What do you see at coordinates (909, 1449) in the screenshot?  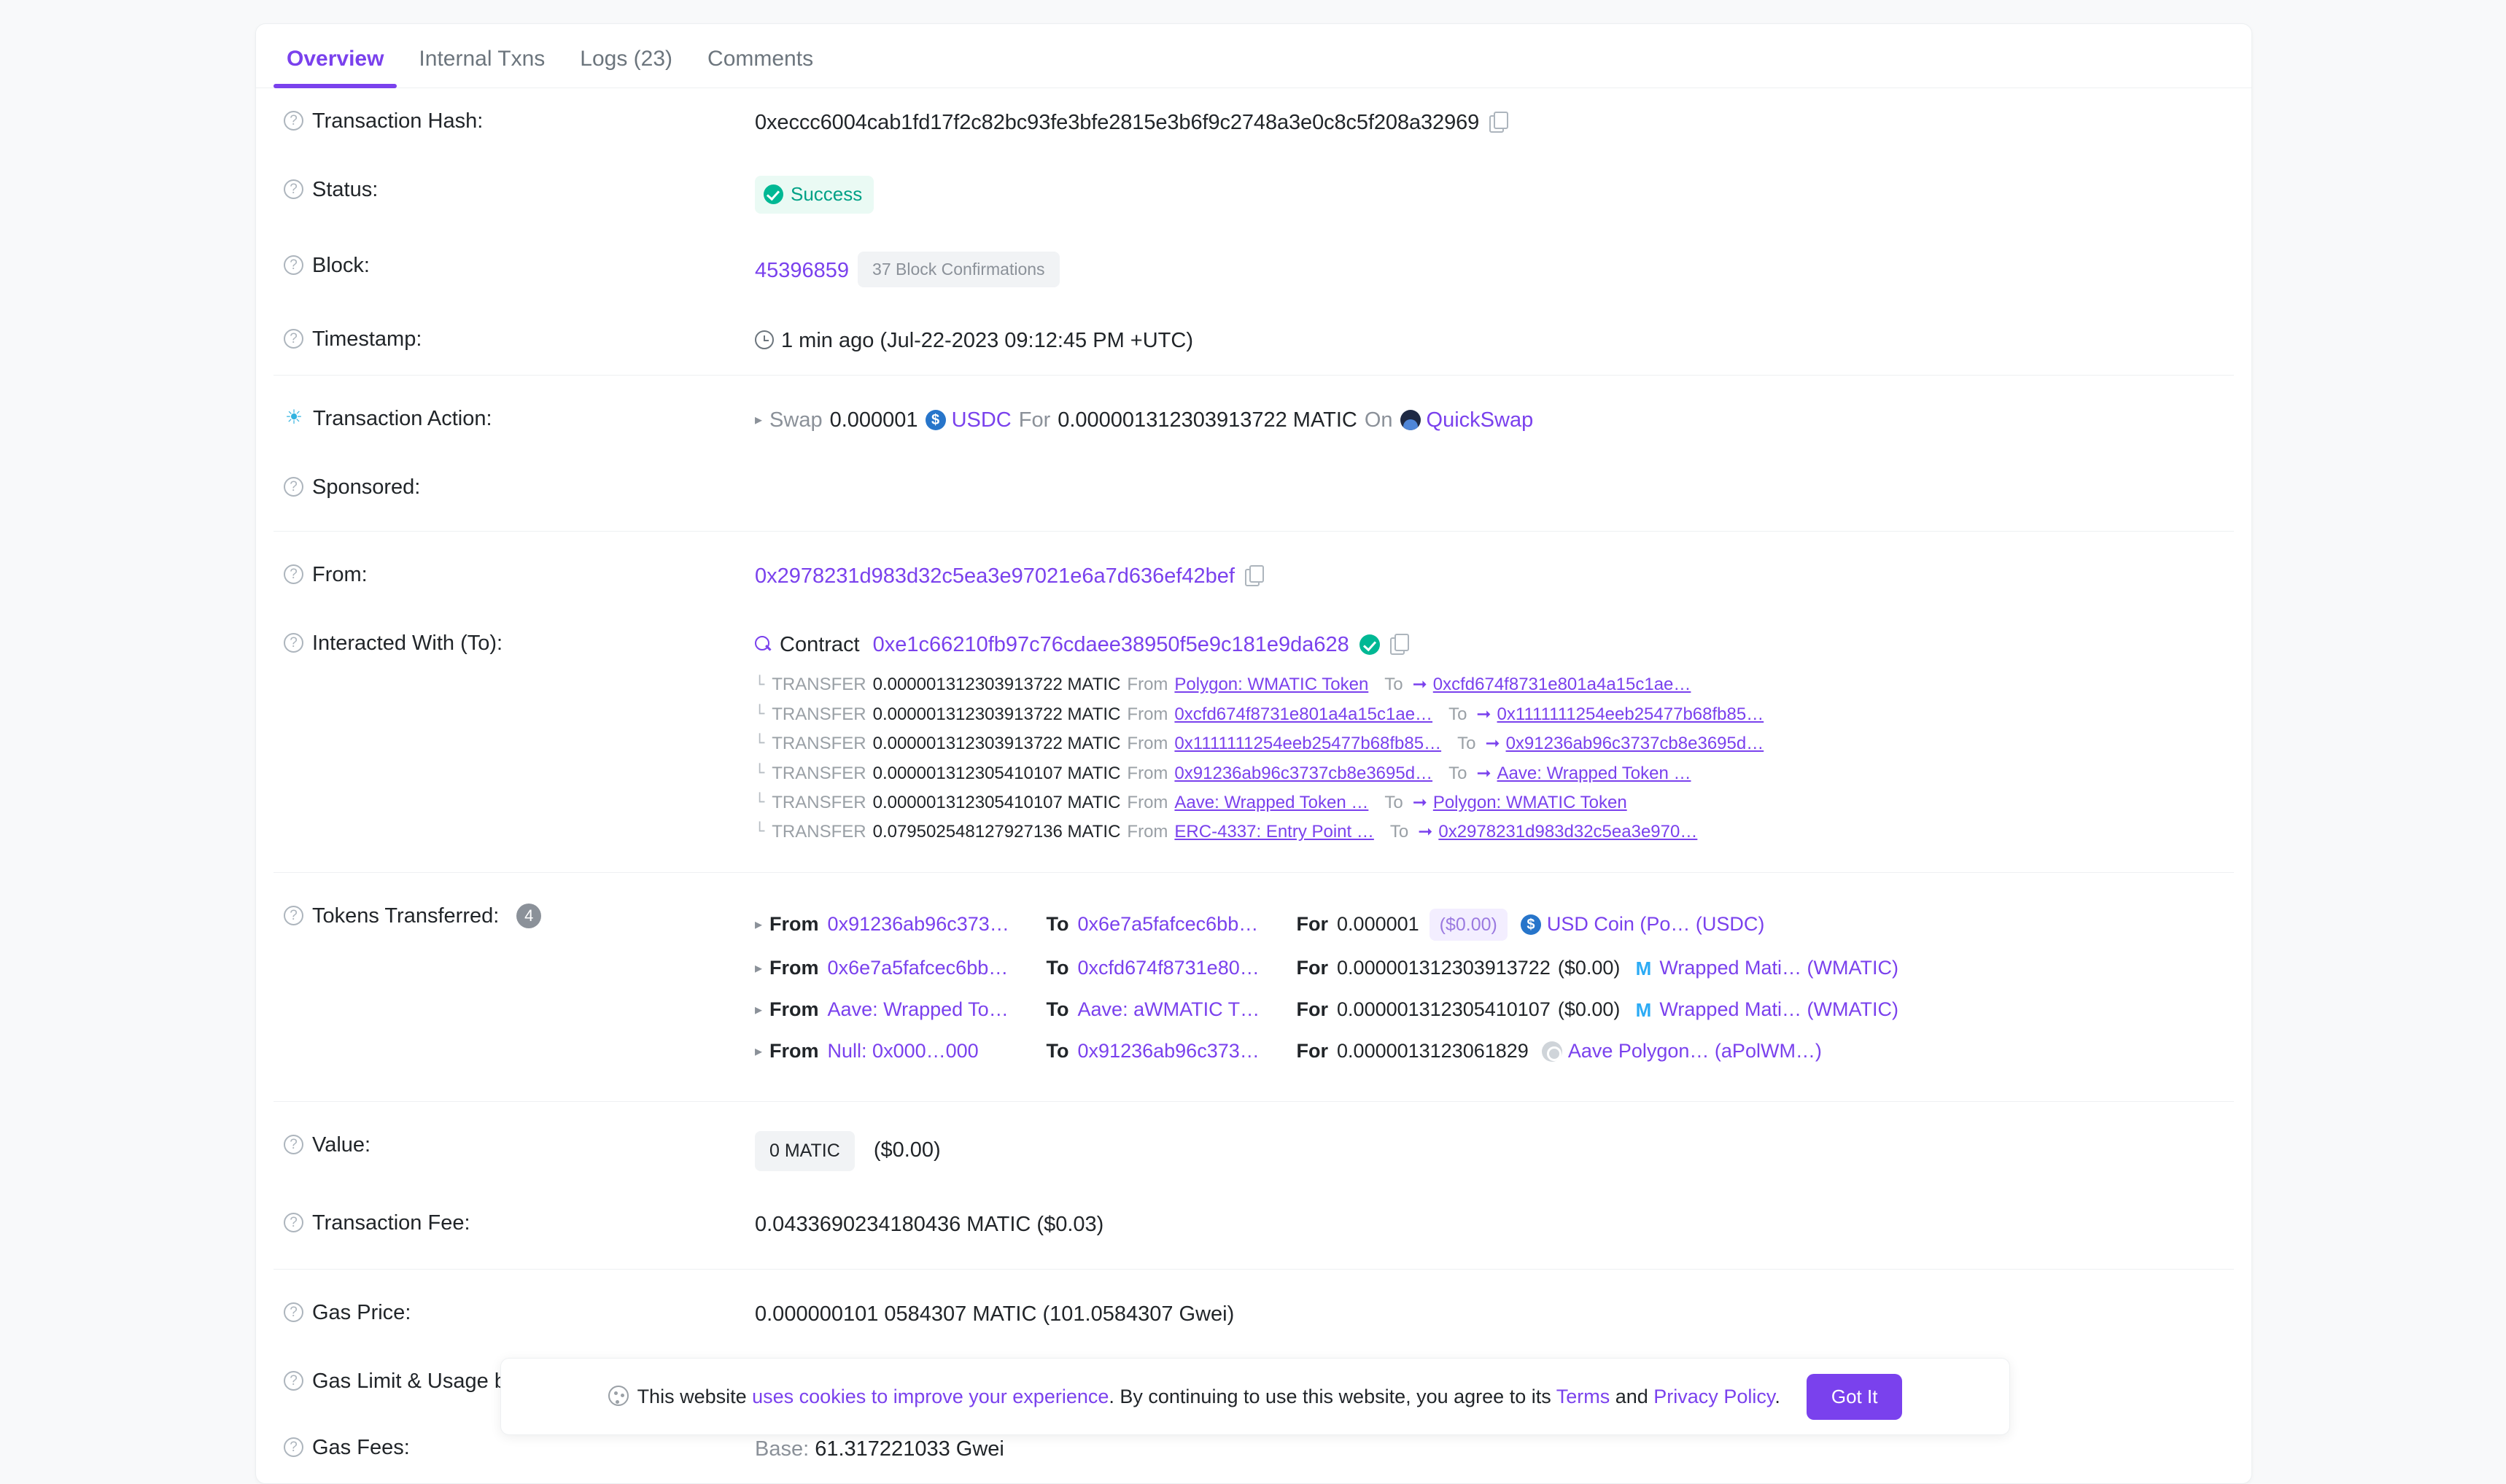 I see `gas-fees-base-value: 61.317221033 Gwei` at bounding box center [909, 1449].